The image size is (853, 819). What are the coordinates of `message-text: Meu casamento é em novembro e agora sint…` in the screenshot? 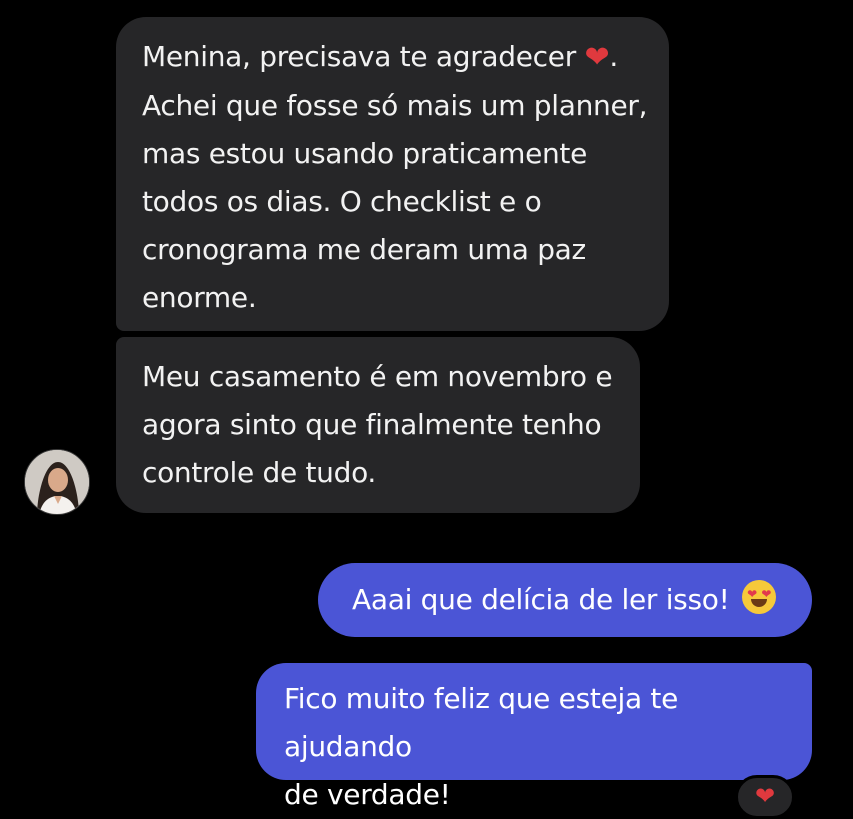 It's located at (377, 424).